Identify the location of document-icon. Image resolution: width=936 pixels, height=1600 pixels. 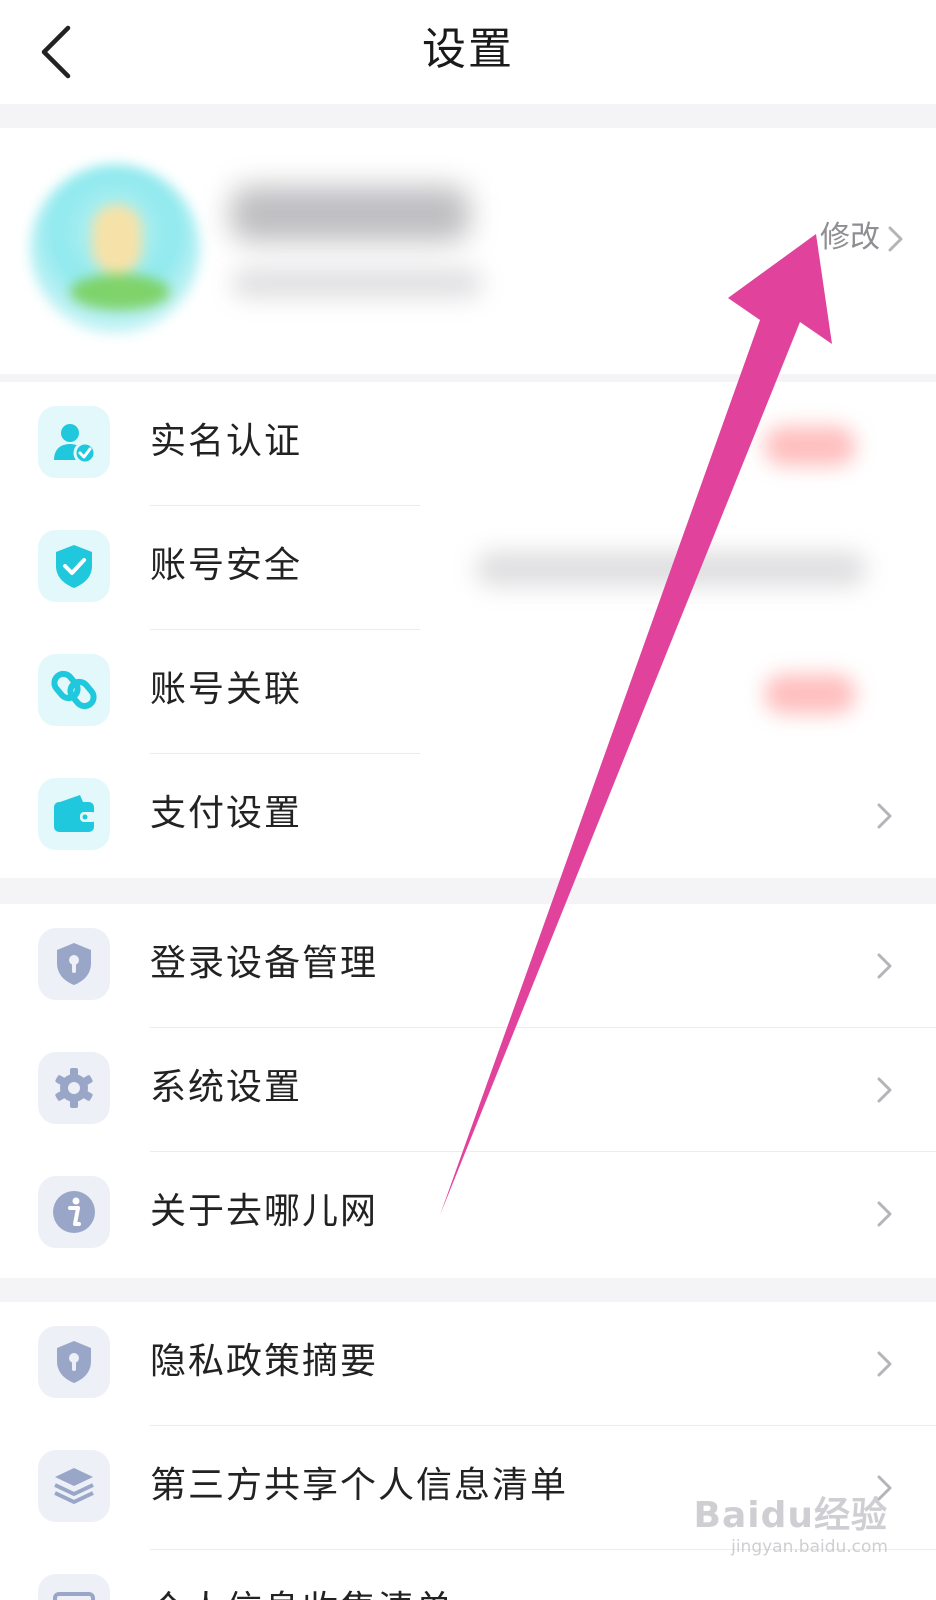
(74, 1587).